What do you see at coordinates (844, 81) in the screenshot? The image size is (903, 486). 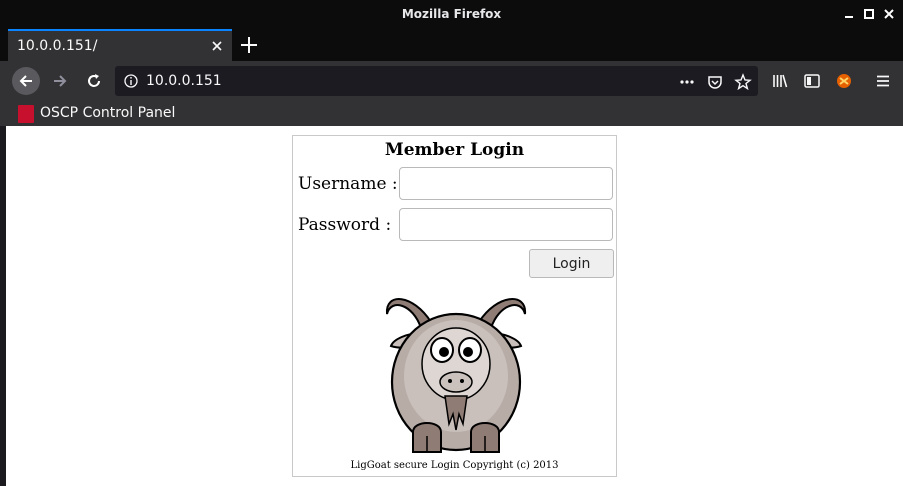 I see `extension-icon` at bounding box center [844, 81].